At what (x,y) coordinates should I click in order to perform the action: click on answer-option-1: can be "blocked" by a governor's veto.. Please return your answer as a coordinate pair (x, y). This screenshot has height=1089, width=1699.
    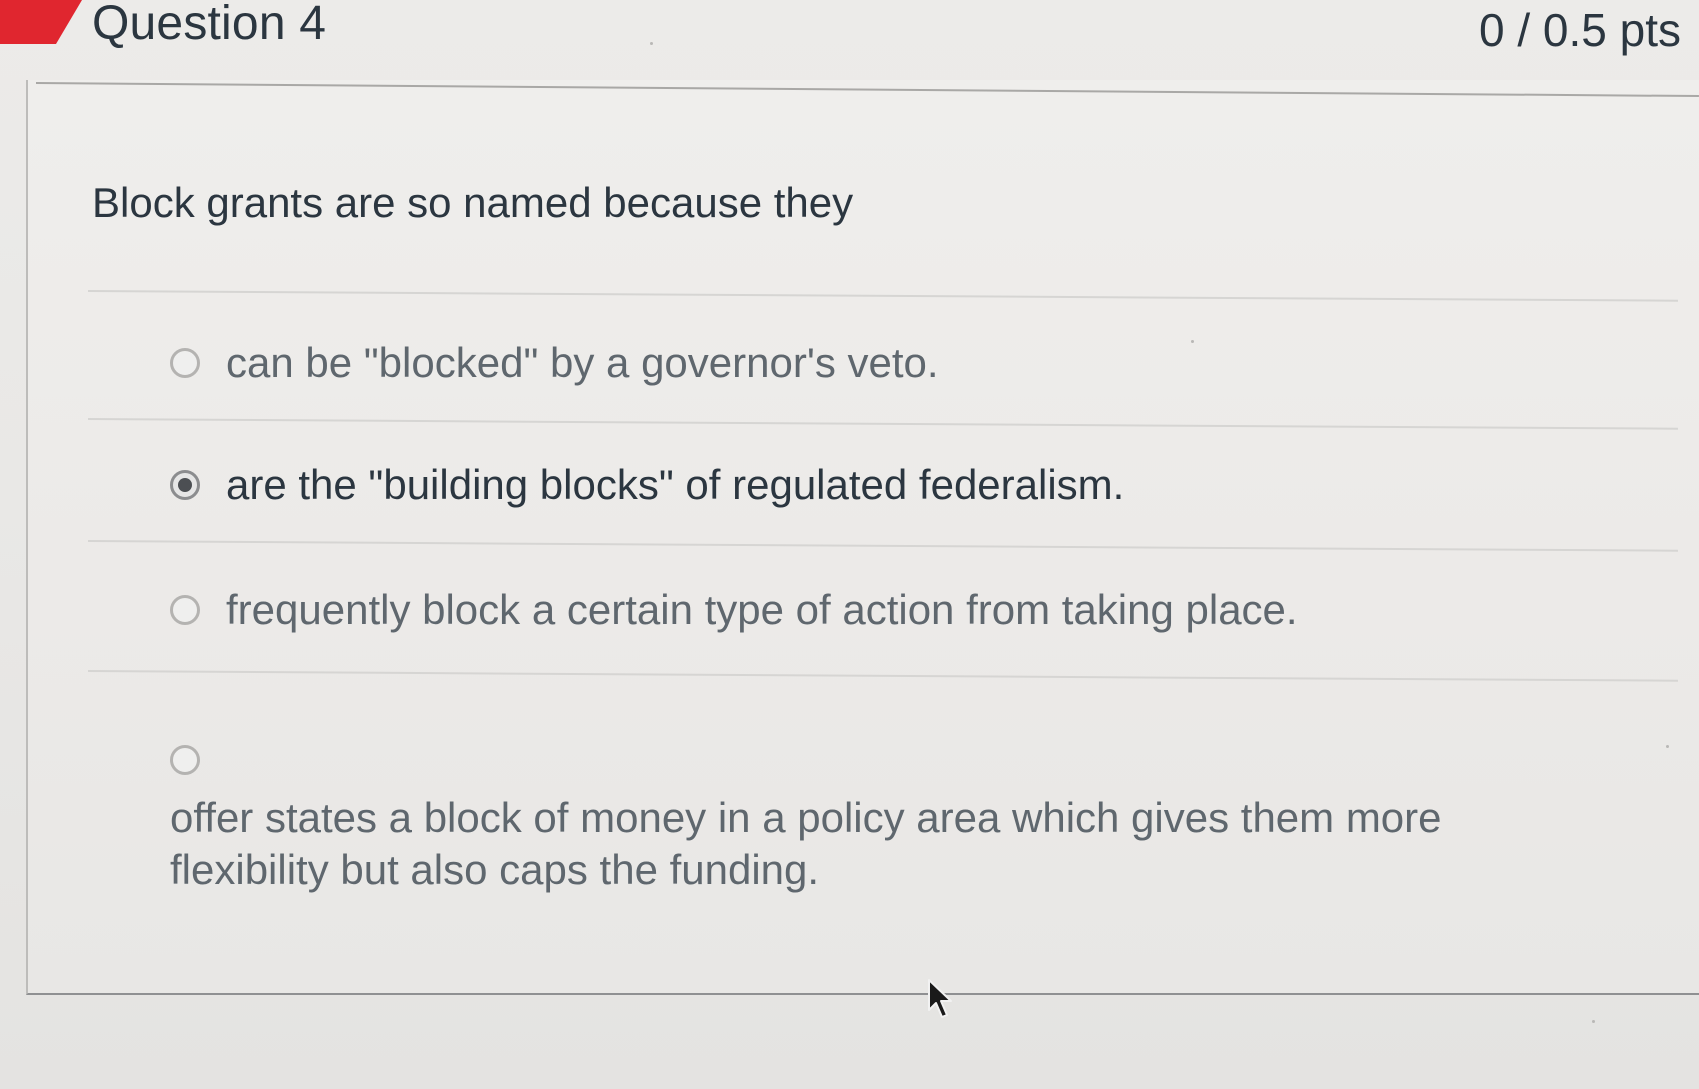
    Looking at the image, I should click on (554, 363).